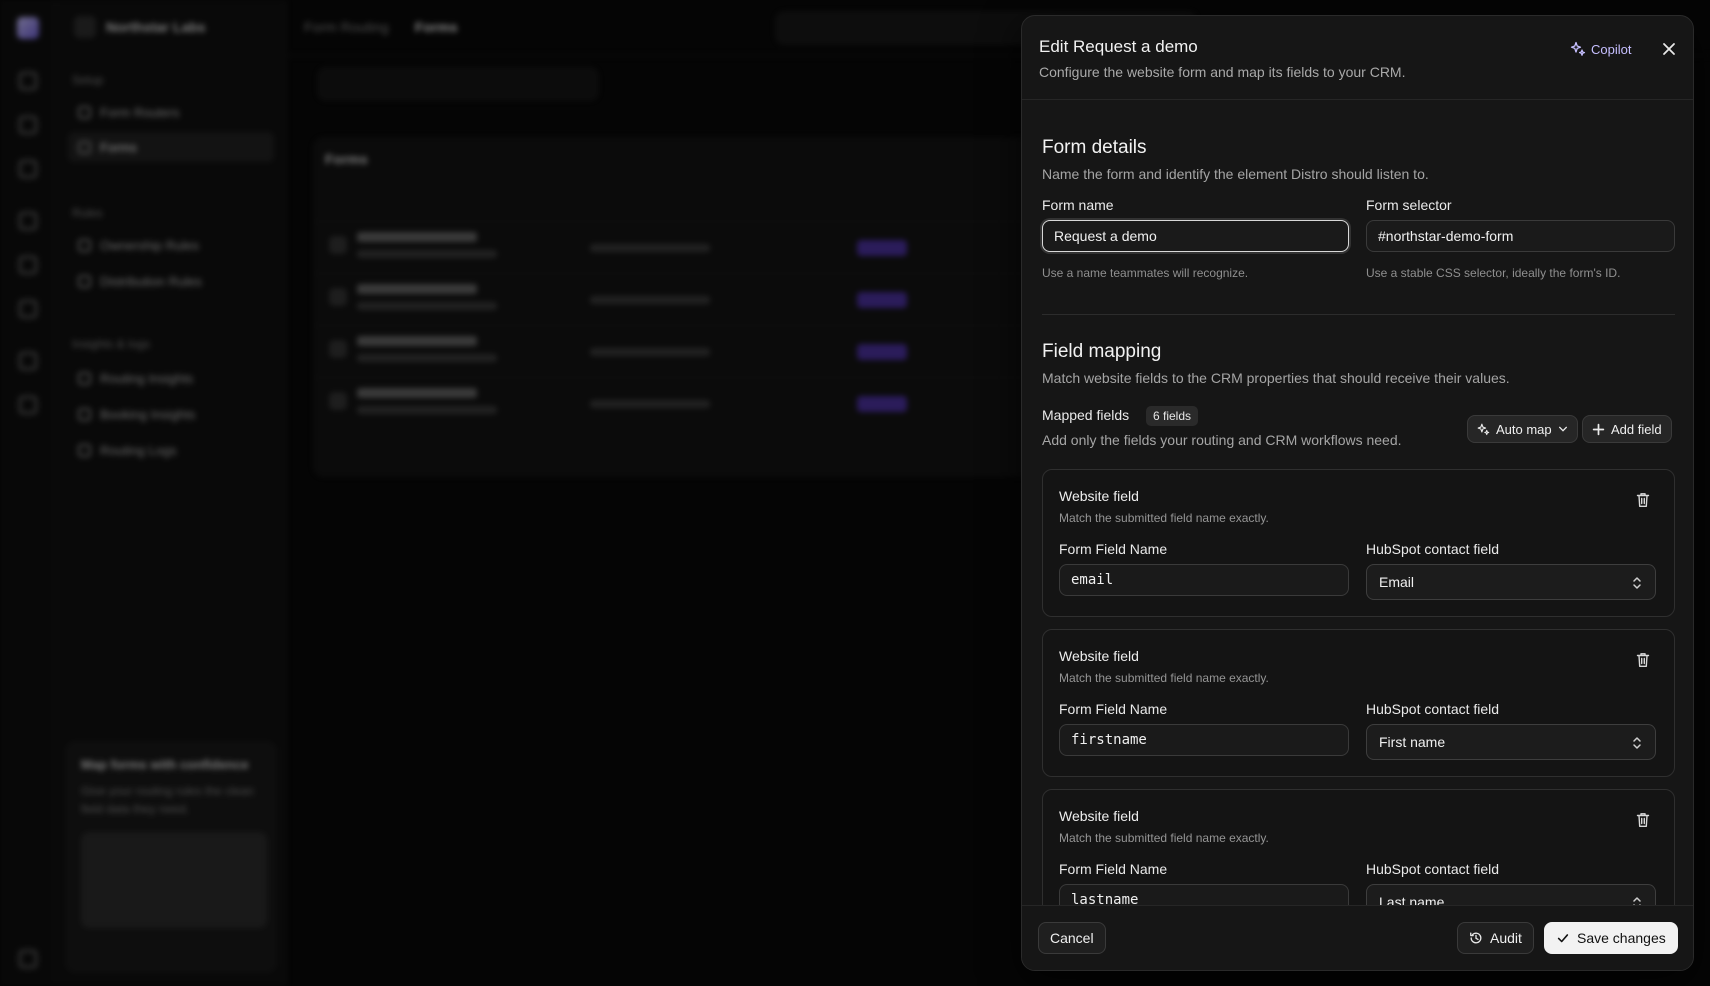 This screenshot has width=1710, height=986. I want to click on link-icon, so click(28, 361).